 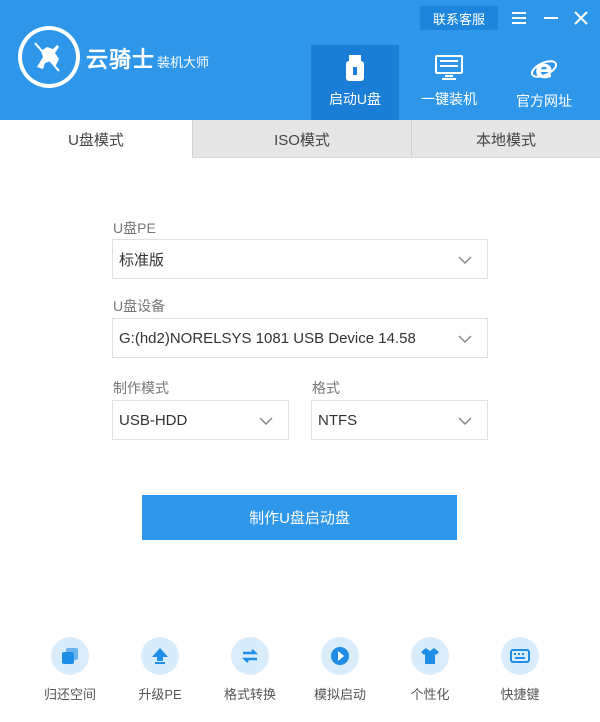 What do you see at coordinates (299, 517) in the screenshot?
I see `make-usb-boot-disk-button: 制作U盘启动盘` at bounding box center [299, 517].